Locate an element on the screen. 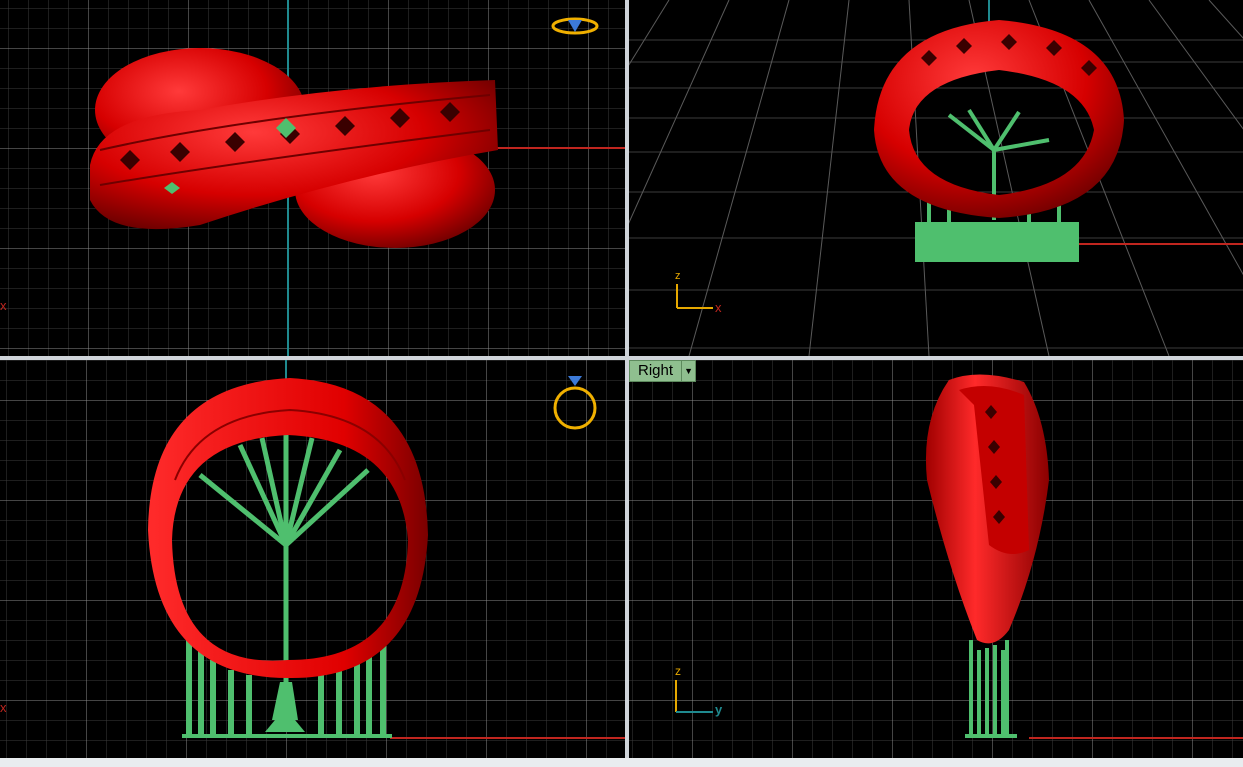 This screenshot has height=767, width=1243. axis-y-label: y is located at coordinates (719, 709).